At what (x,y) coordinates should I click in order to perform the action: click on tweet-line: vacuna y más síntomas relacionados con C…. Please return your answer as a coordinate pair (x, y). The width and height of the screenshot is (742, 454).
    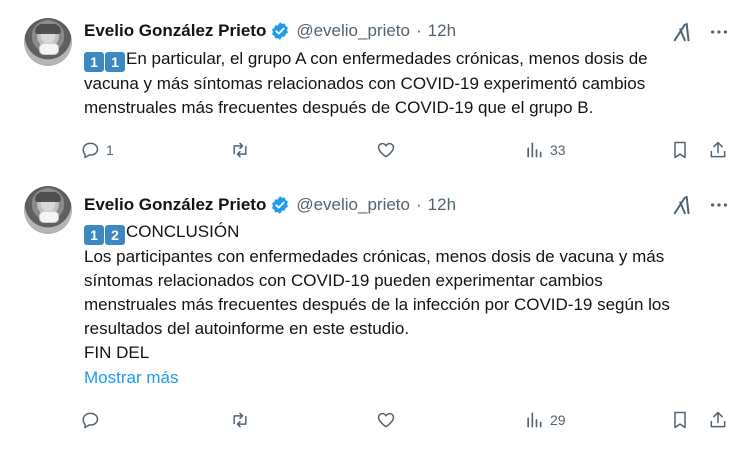
    Looking at the image, I should click on (365, 83).